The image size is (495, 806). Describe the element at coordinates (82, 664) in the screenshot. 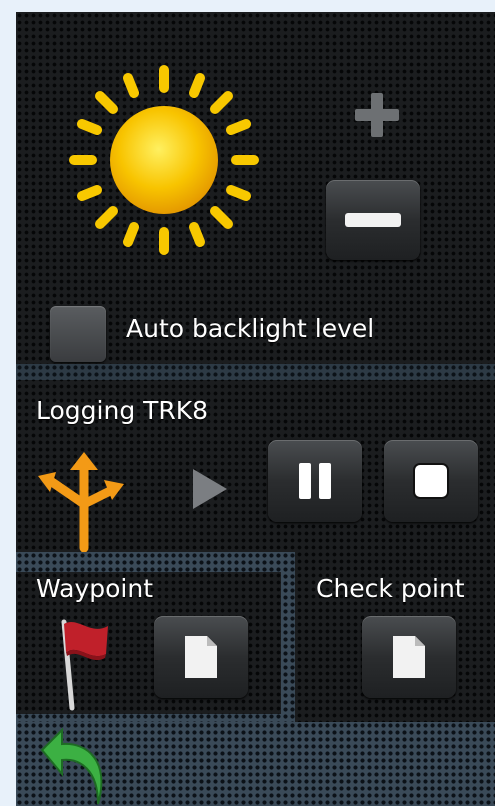

I see `flag-icon` at that location.